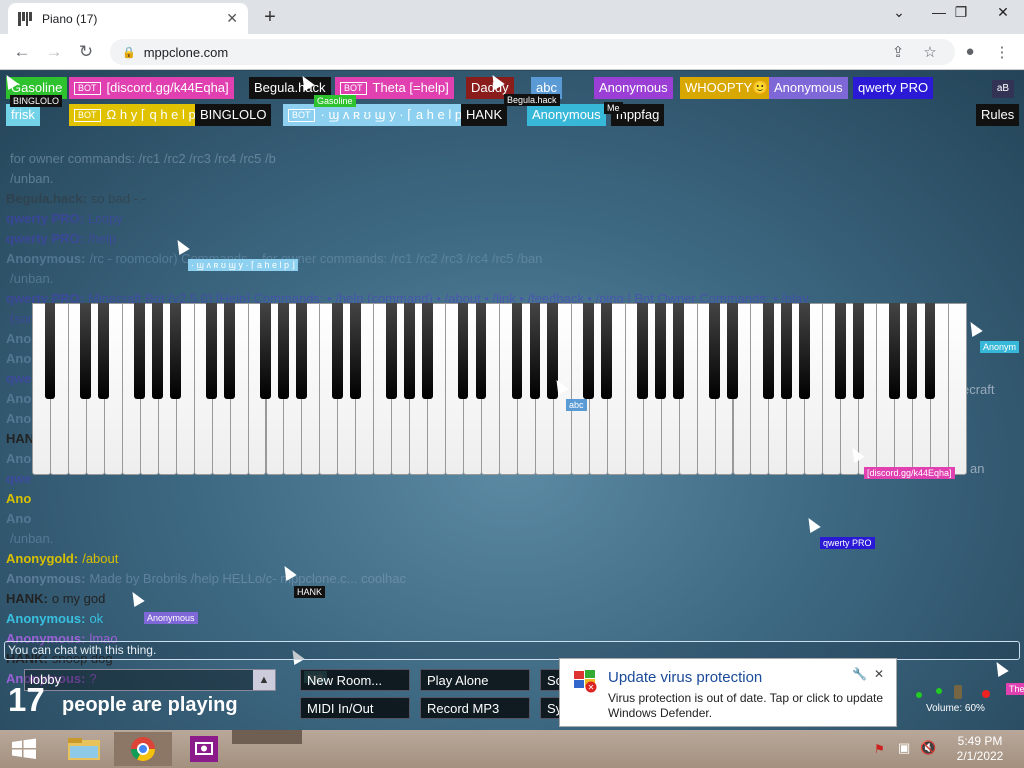 This screenshot has width=1024, height=768. I want to click on user-tag: BOT [discord.gg/k44Eqha], so click(151, 88).